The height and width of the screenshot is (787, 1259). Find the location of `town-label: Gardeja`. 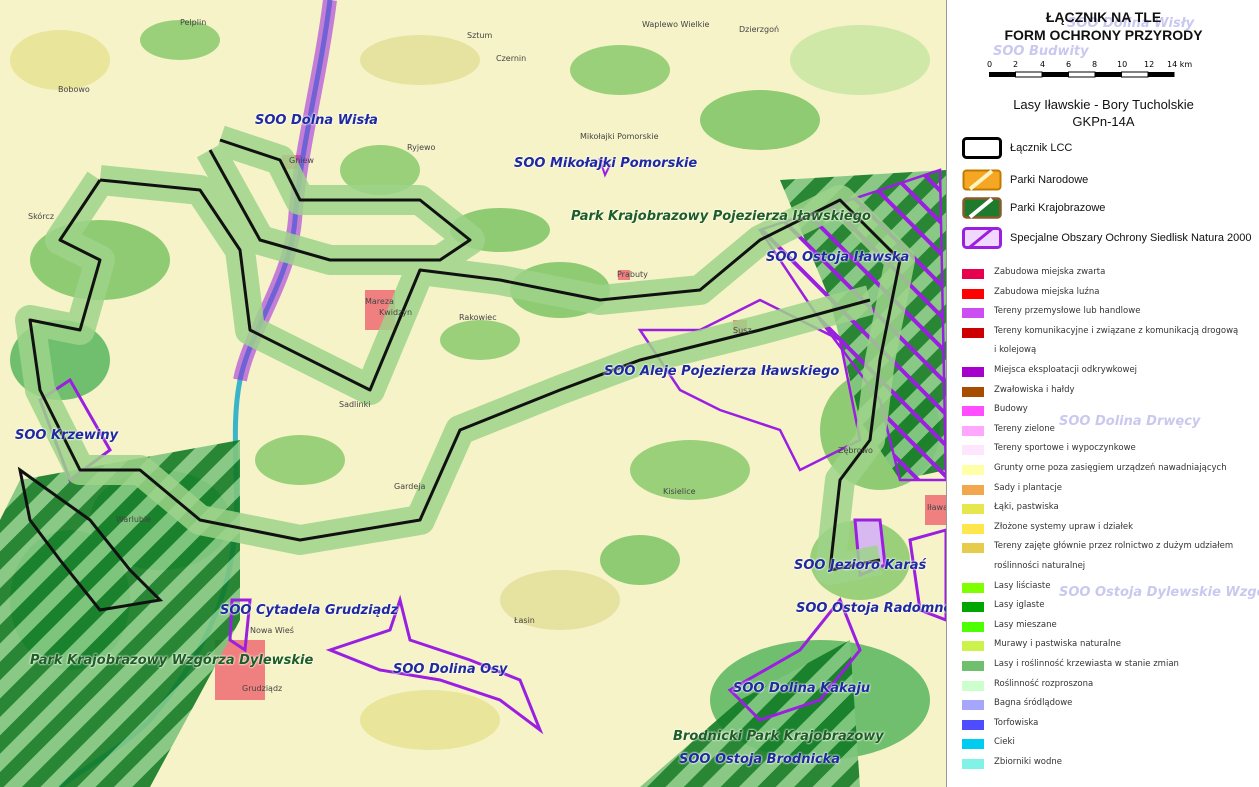

town-label: Gardeja is located at coordinates (410, 486).